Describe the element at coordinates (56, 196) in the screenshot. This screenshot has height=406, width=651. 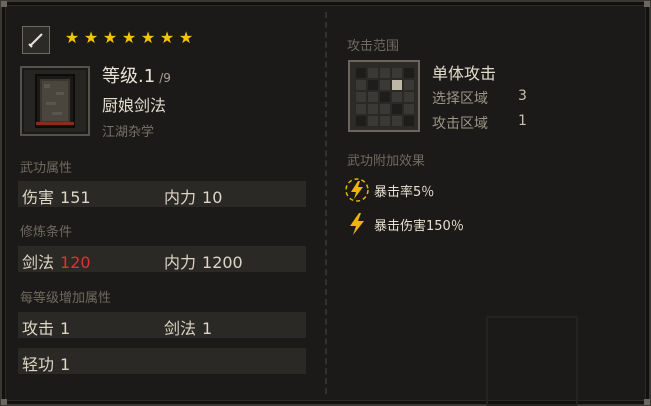
I see `attribute-damage: 伤害 151` at that location.